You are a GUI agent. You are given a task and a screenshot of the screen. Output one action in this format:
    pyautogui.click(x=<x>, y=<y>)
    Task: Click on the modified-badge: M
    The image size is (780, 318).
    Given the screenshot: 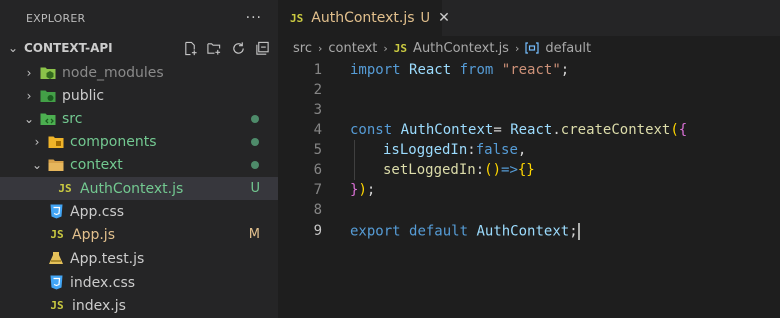 What is the action you would take?
    pyautogui.click(x=254, y=234)
    